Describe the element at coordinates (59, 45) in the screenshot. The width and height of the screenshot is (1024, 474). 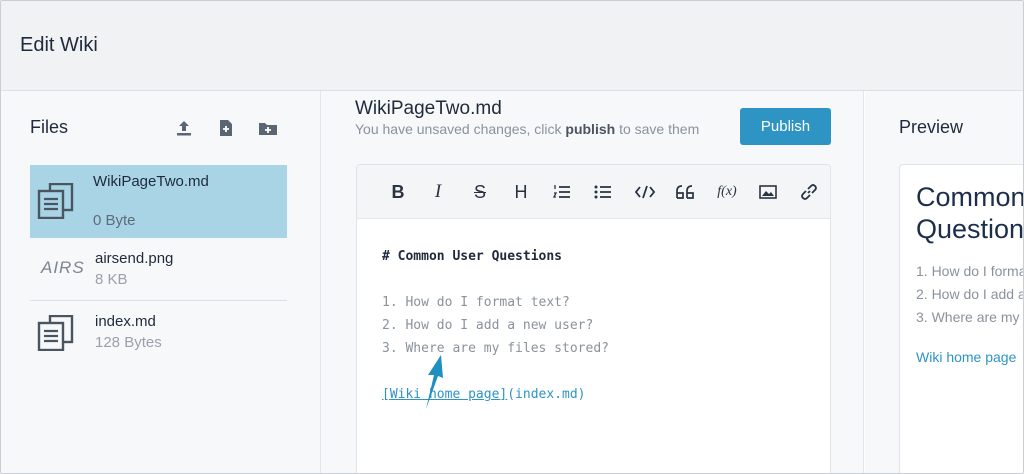
I see `page-title: Edit Wiki` at that location.